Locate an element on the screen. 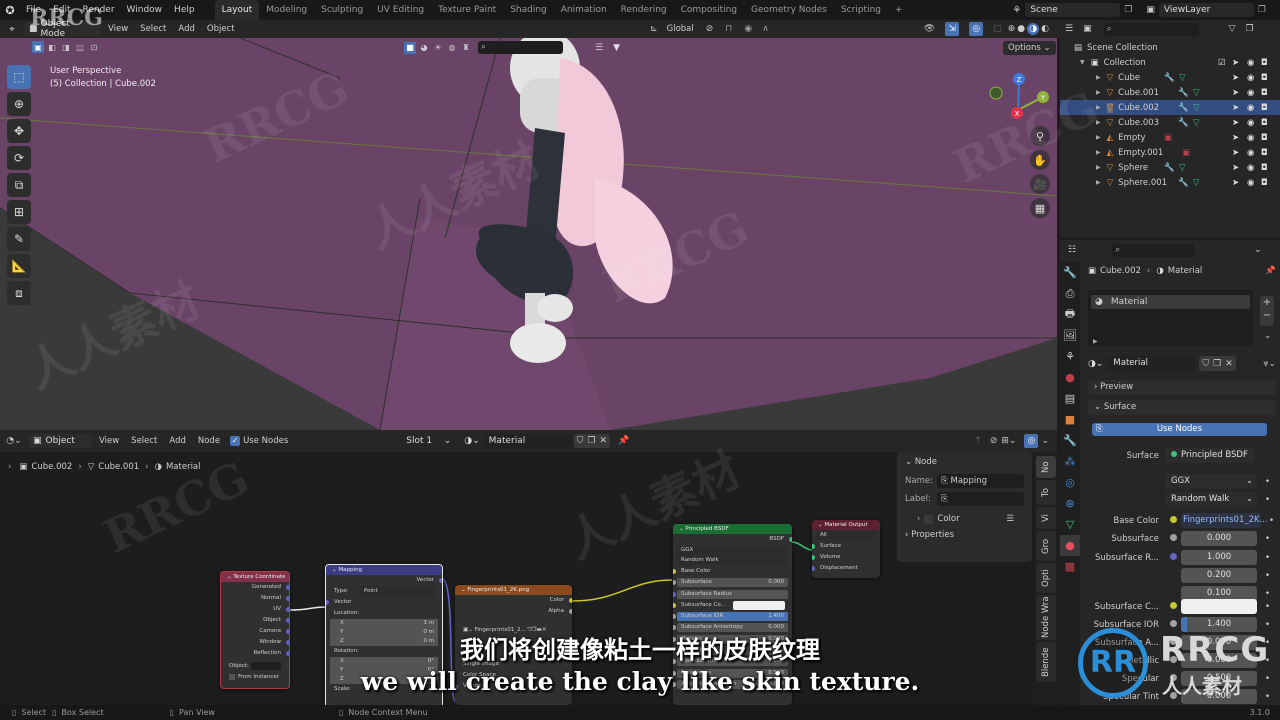  input-field: Subsurface 0.000 is located at coordinates (732, 583).